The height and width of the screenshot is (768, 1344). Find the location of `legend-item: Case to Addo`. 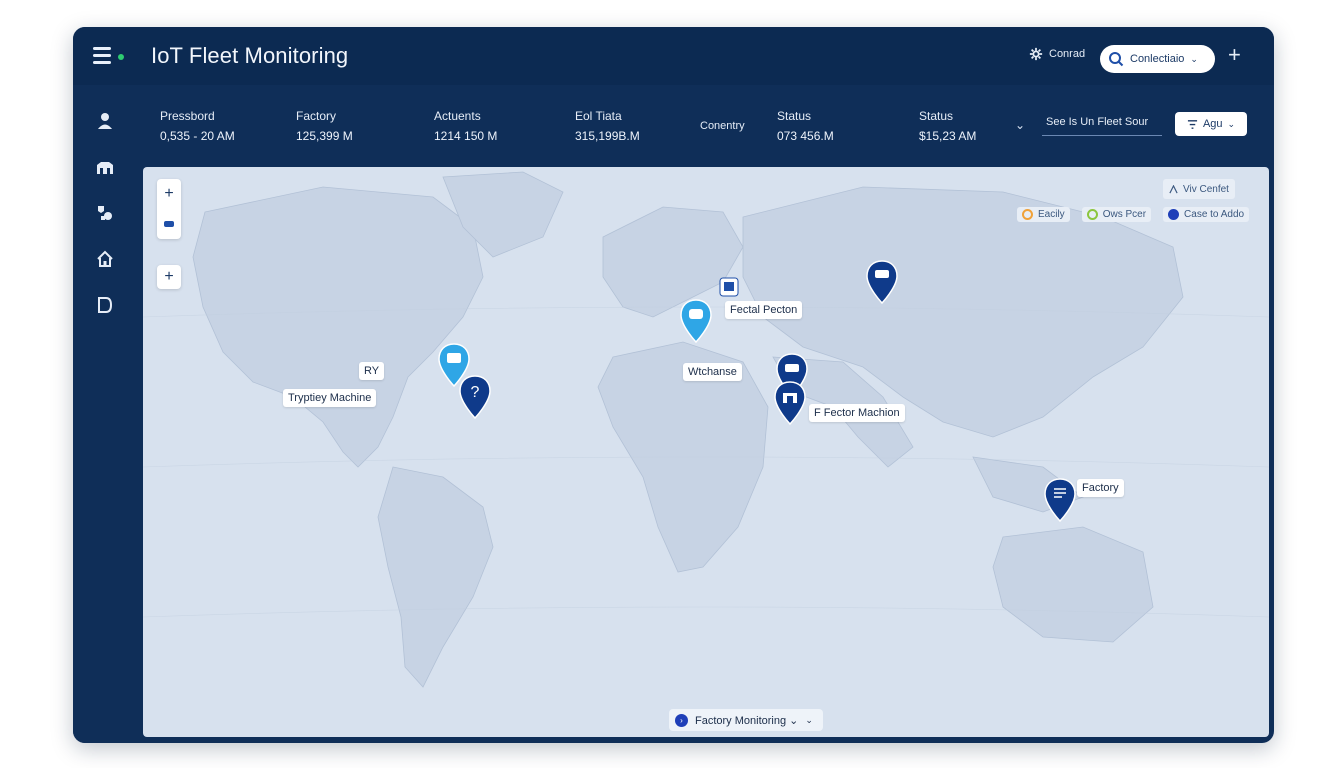

legend-item: Case to Addo is located at coordinates (1206, 214).